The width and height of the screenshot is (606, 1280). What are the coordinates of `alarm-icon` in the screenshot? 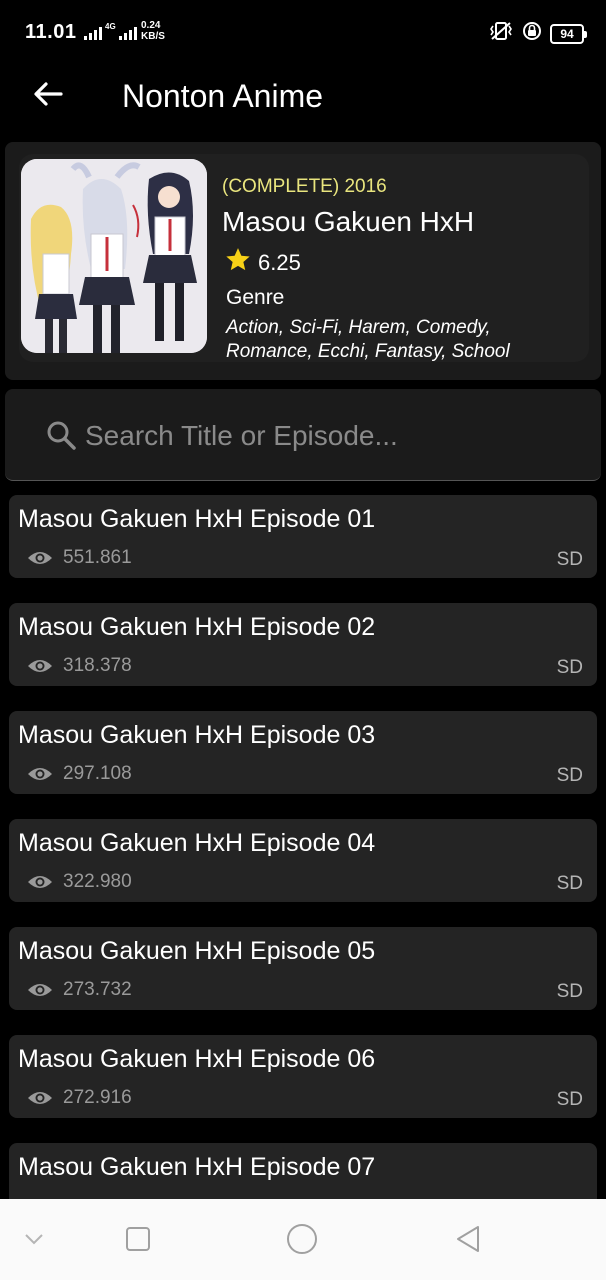 It's located at (532, 33).